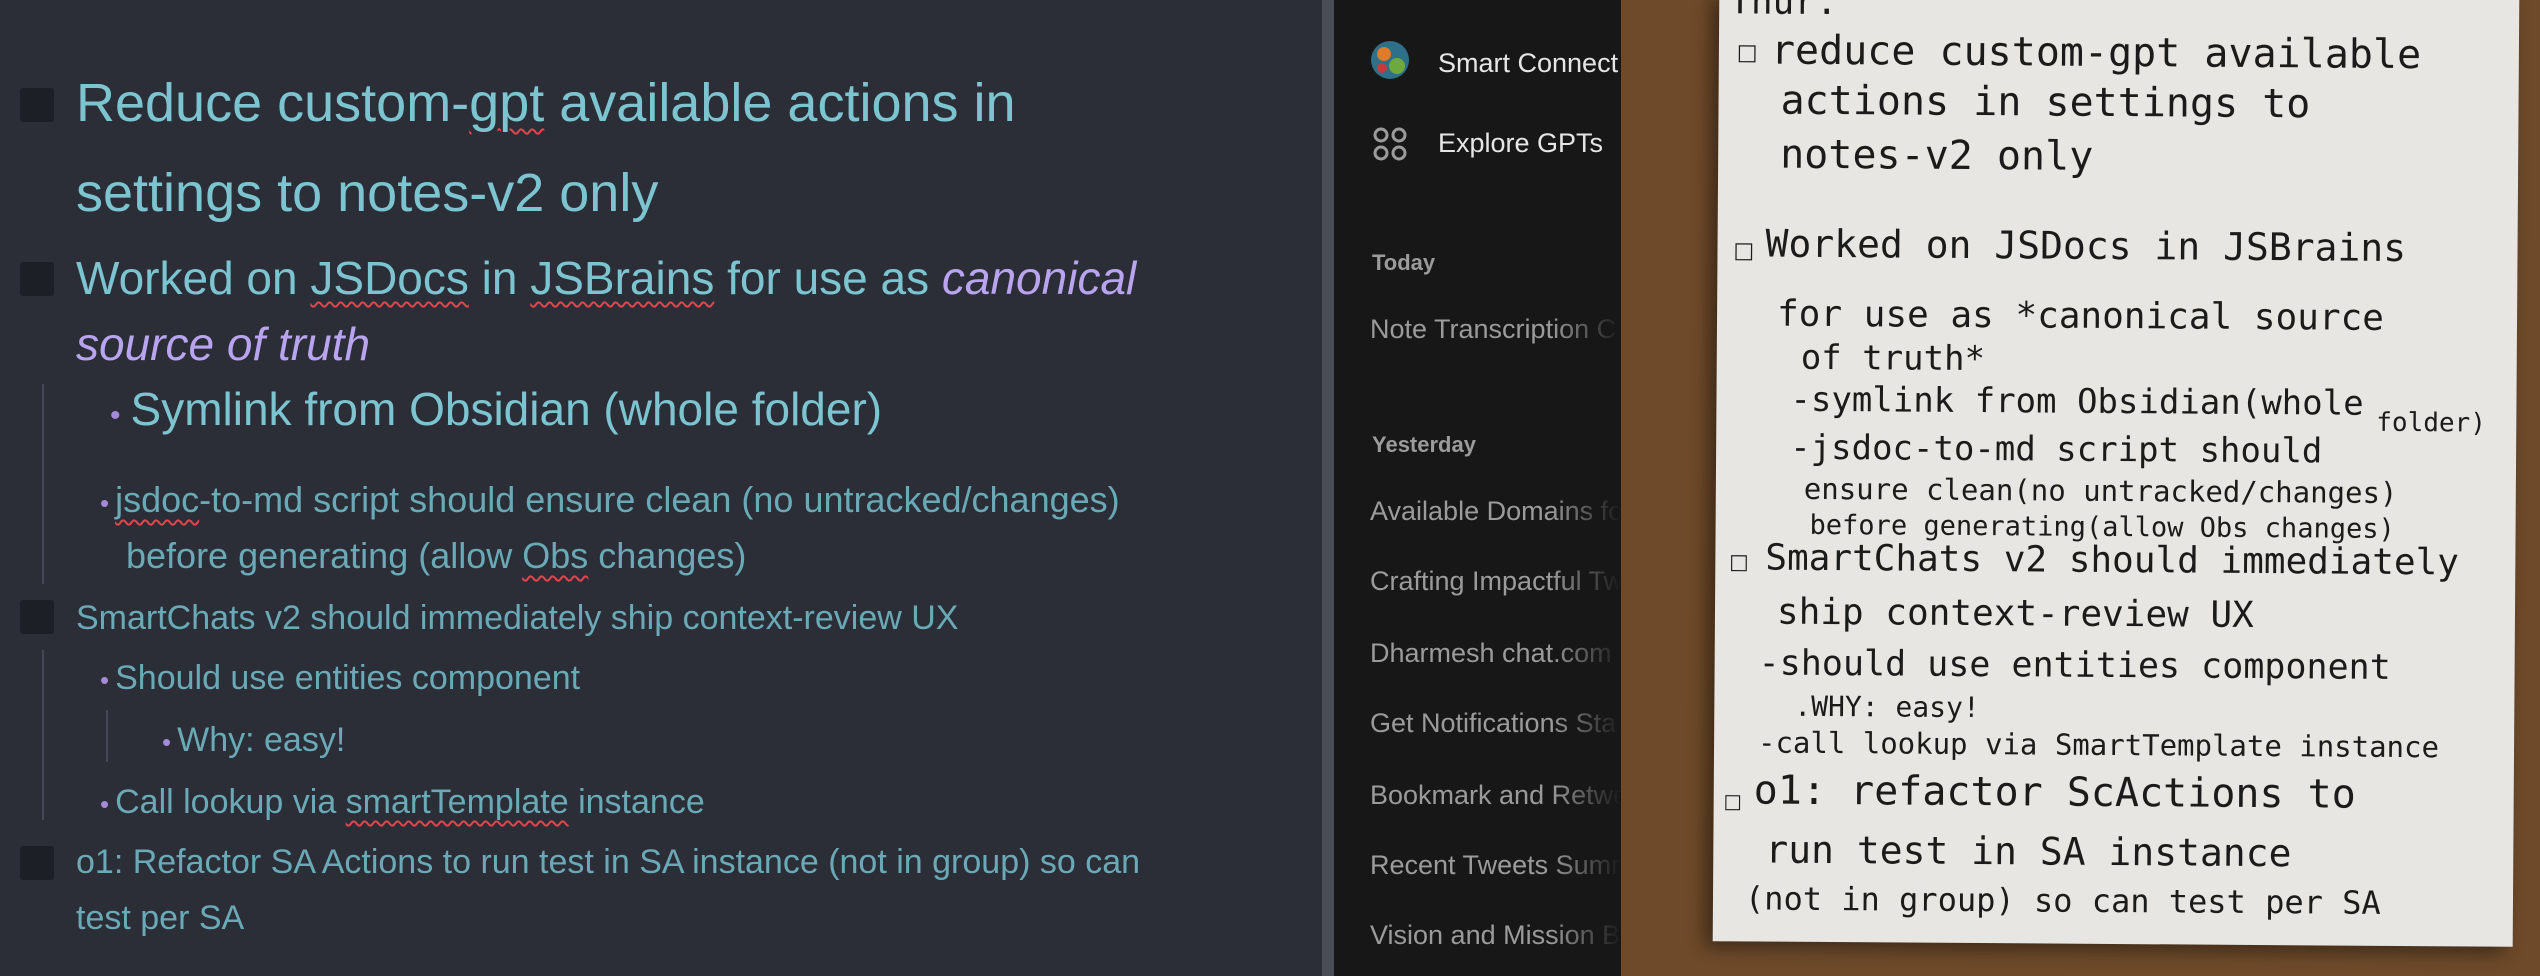 This screenshot has height=976, width=2540. What do you see at coordinates (389, 278) in the screenshot?
I see `spellcheck-error: JSDocs` at bounding box center [389, 278].